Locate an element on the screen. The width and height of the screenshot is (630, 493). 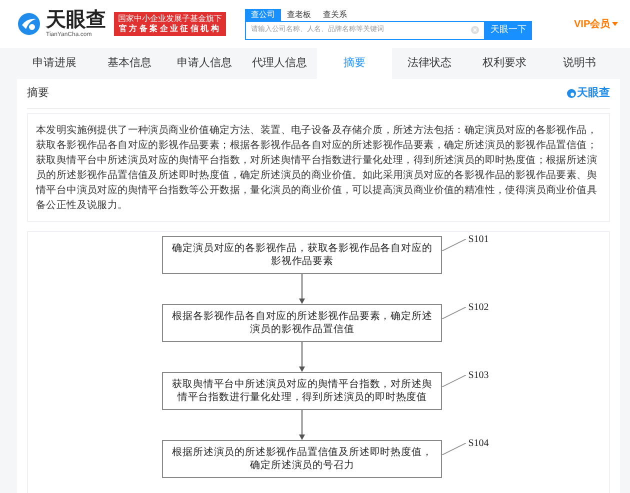
step-label: S102 is located at coordinates (478, 308).